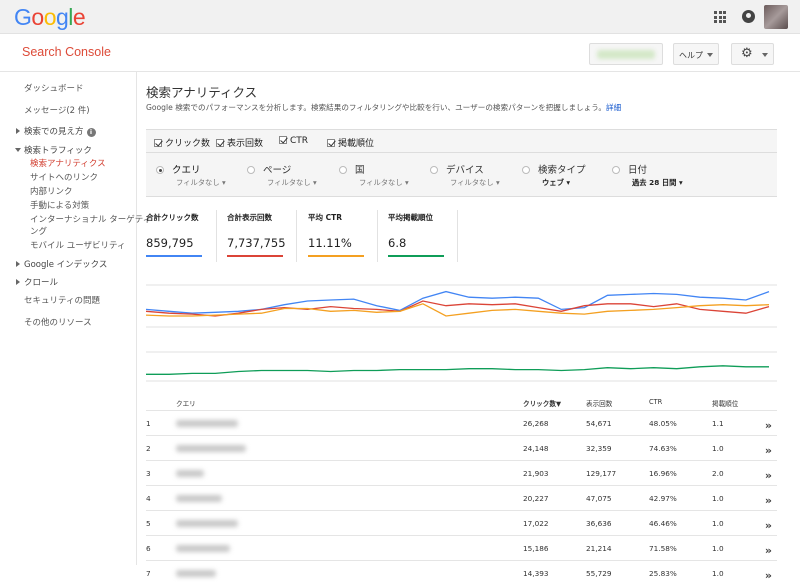 This screenshot has width=800, height=585. I want to click on sidebar-item-crawl: クロール, so click(37, 282).